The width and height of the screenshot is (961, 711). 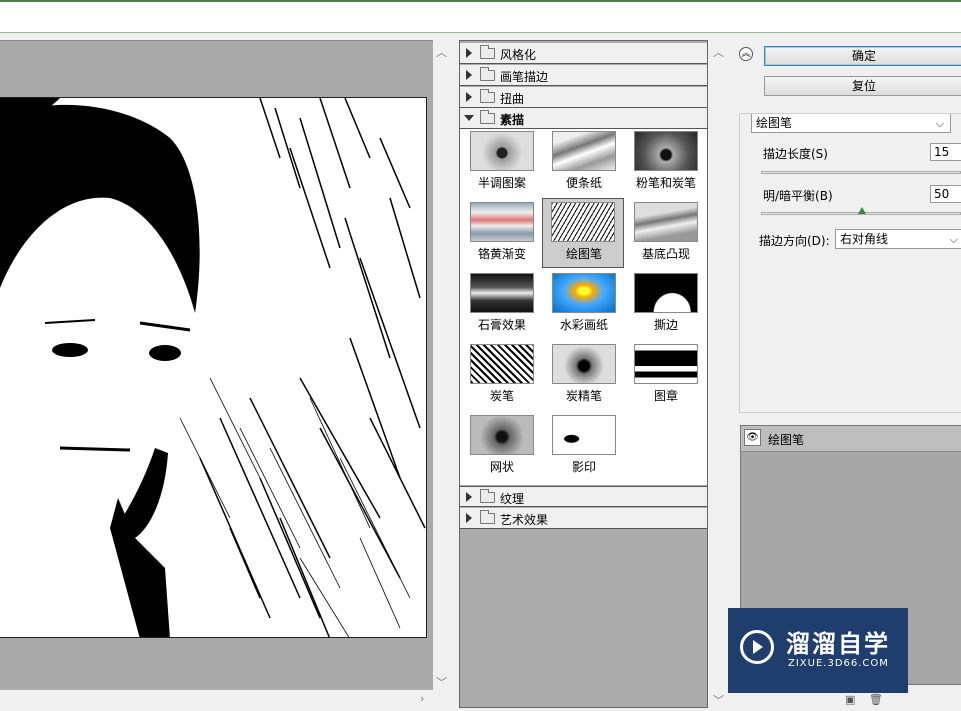 I want to click on category-brush-strokes: 画笔描边, so click(x=583, y=75).